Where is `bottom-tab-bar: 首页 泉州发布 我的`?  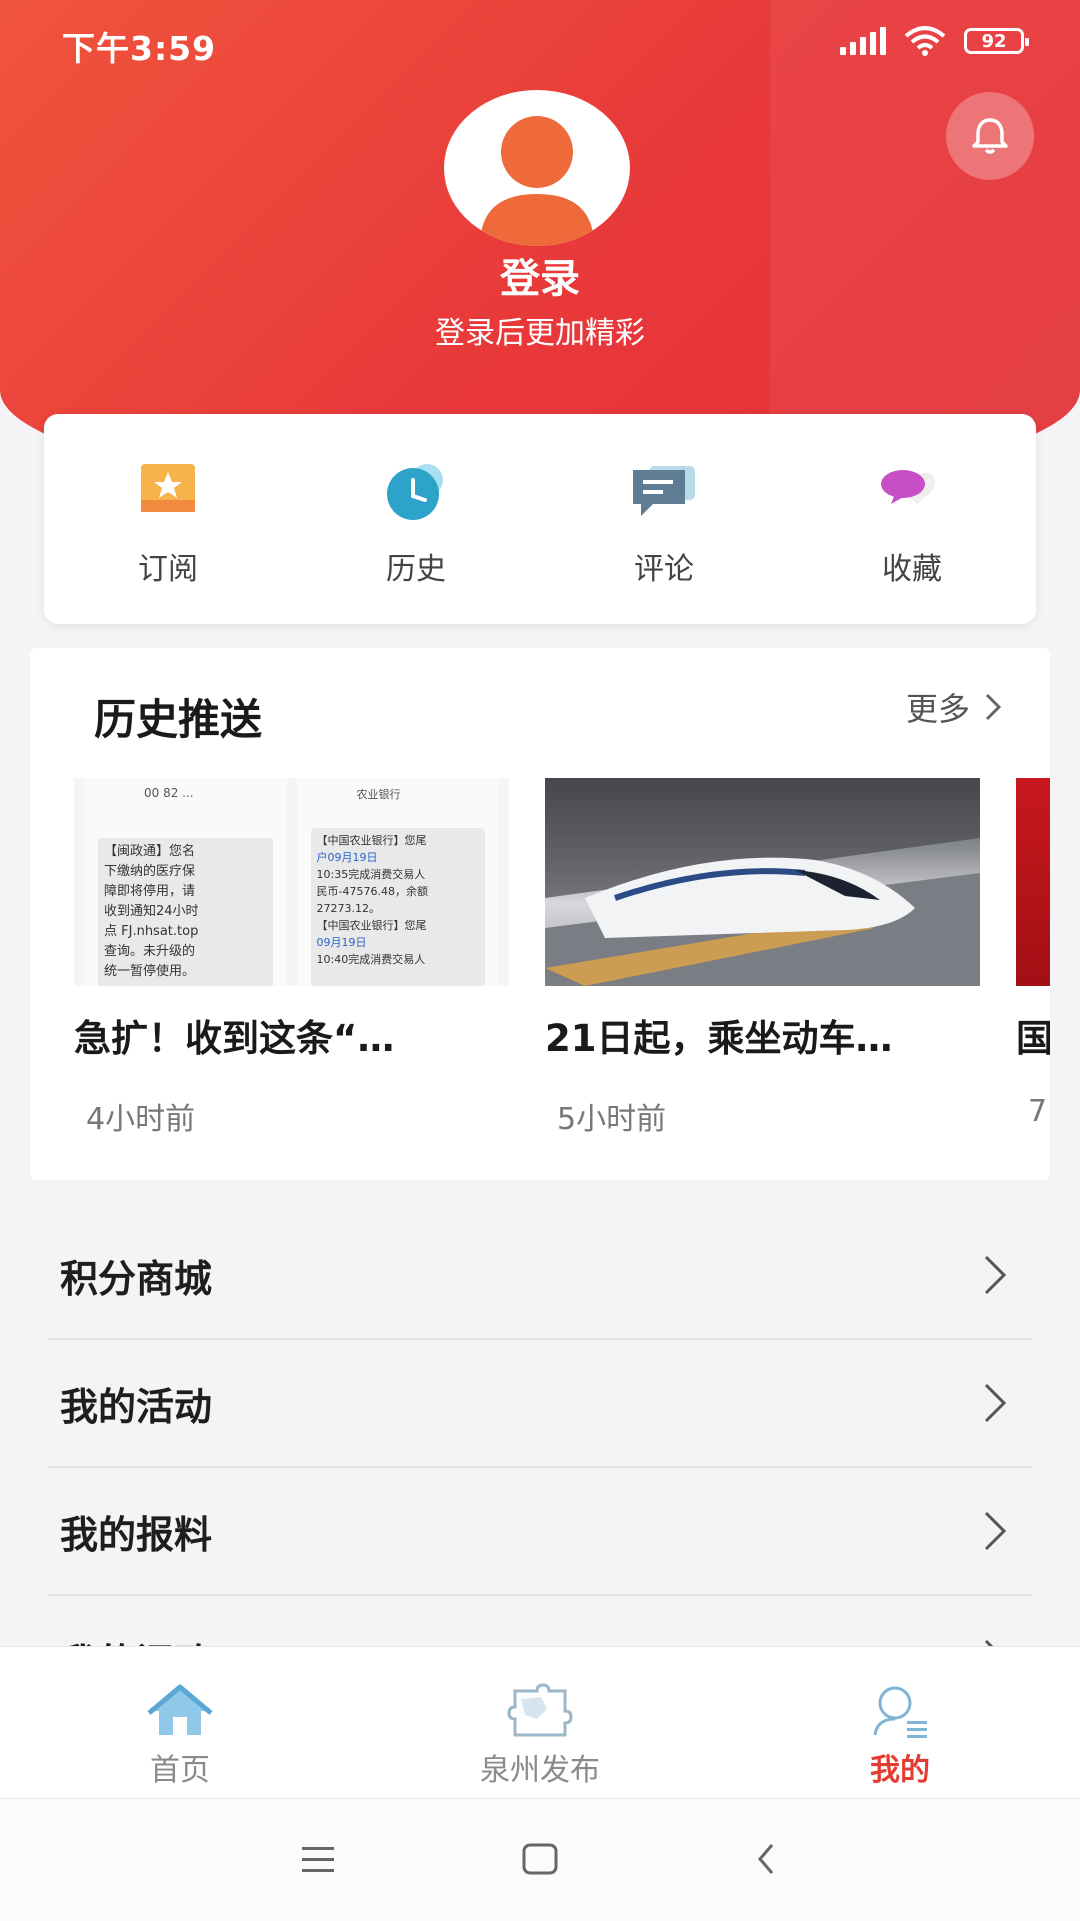
bottom-tab-bar: 首页 泉州发布 我的 is located at coordinates (540, 1722).